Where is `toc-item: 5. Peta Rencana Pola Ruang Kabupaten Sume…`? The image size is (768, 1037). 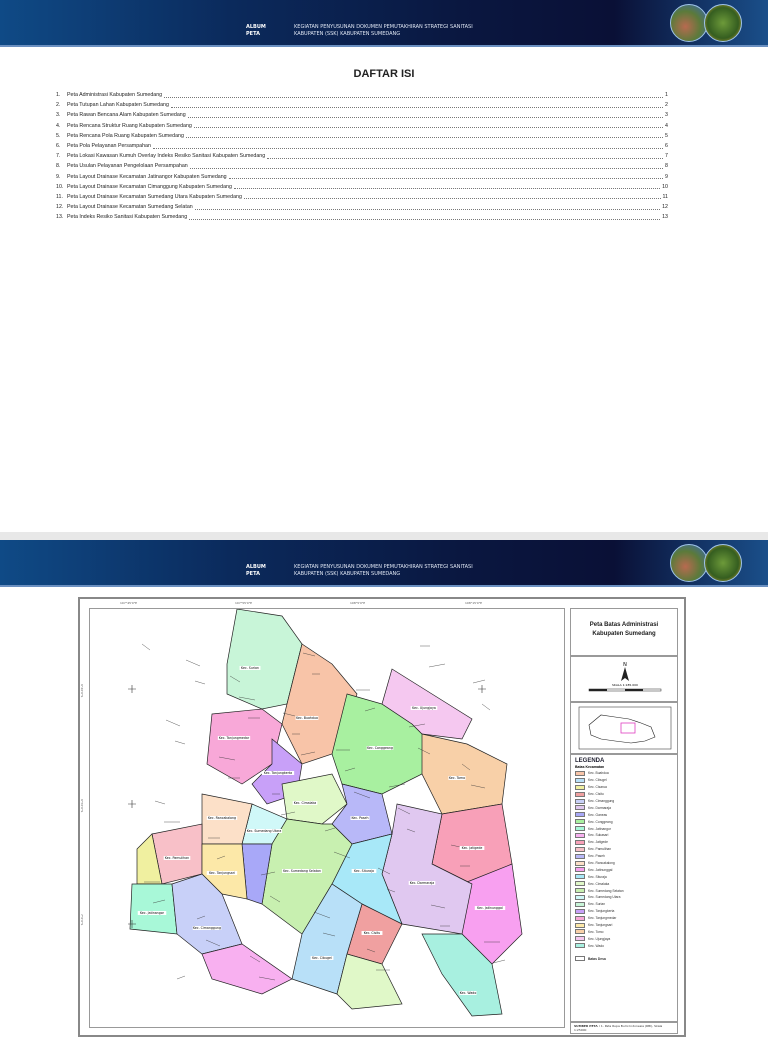
toc-item: 5. Peta Rencana Pola Ruang Kabupaten Sume… is located at coordinates (362, 136).